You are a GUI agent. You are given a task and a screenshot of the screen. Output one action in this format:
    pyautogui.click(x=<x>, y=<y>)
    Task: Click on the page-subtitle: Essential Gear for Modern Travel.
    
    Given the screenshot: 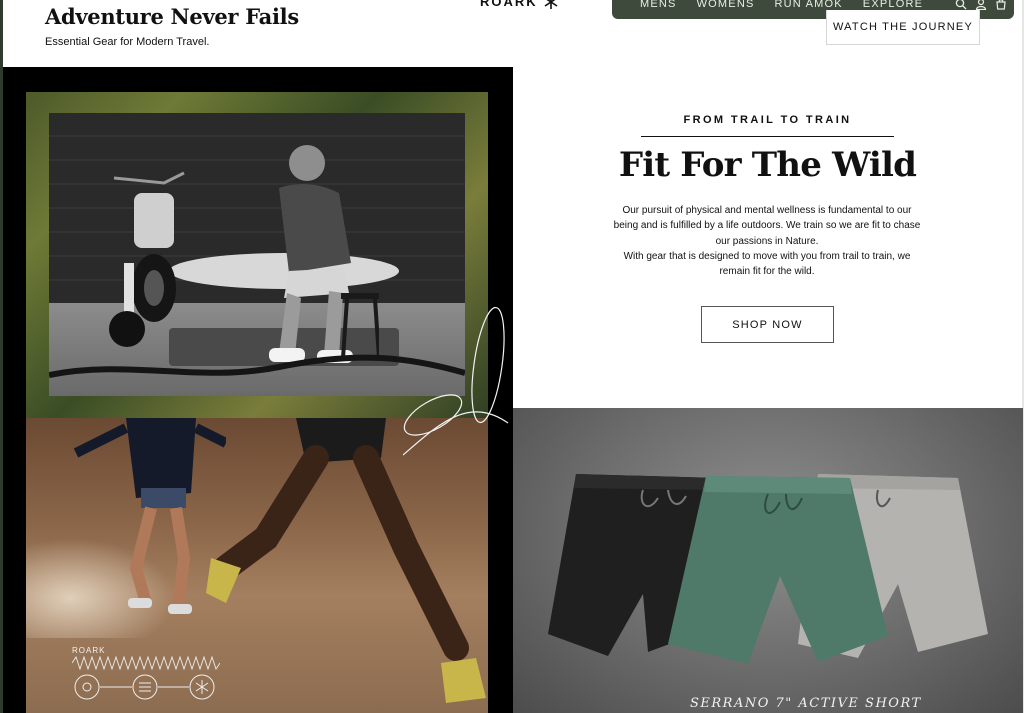 What is the action you would take?
    pyautogui.click(x=127, y=42)
    